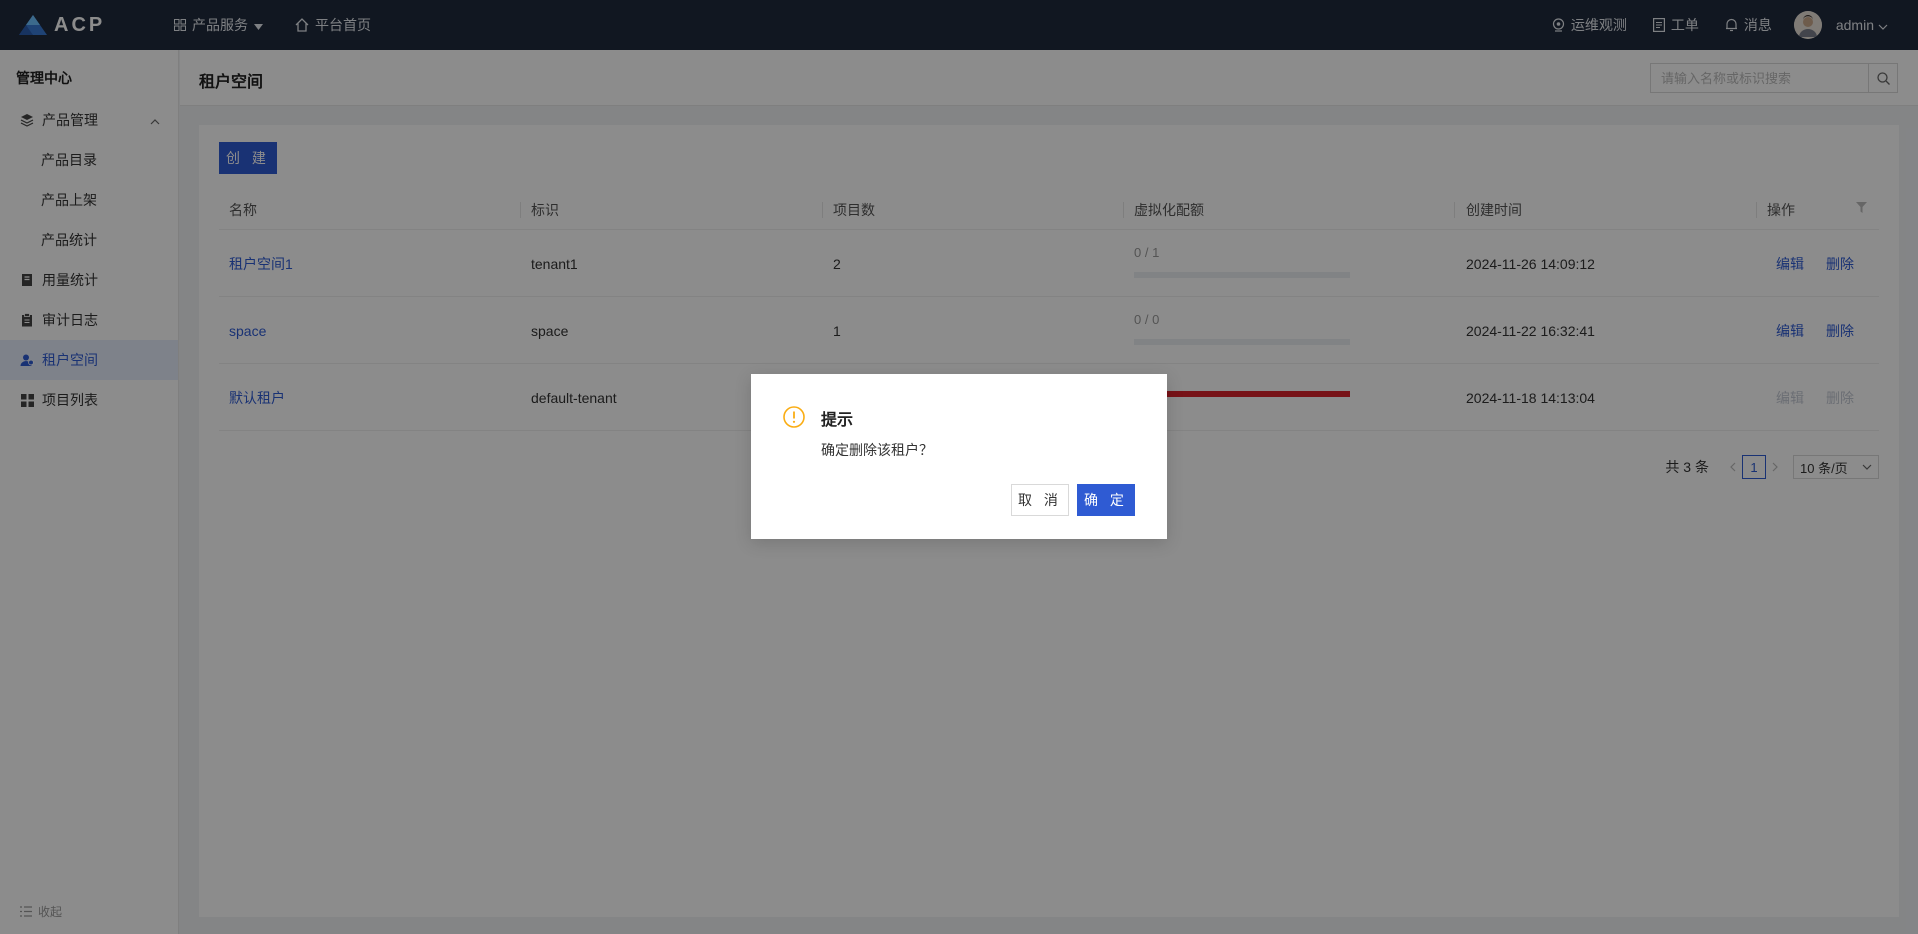 Image resolution: width=1918 pixels, height=934 pixels. Describe the element at coordinates (959, 456) in the screenshot. I see `confirm-dialog: 提示 确定删除该租户？ 取 消 确 定` at that location.